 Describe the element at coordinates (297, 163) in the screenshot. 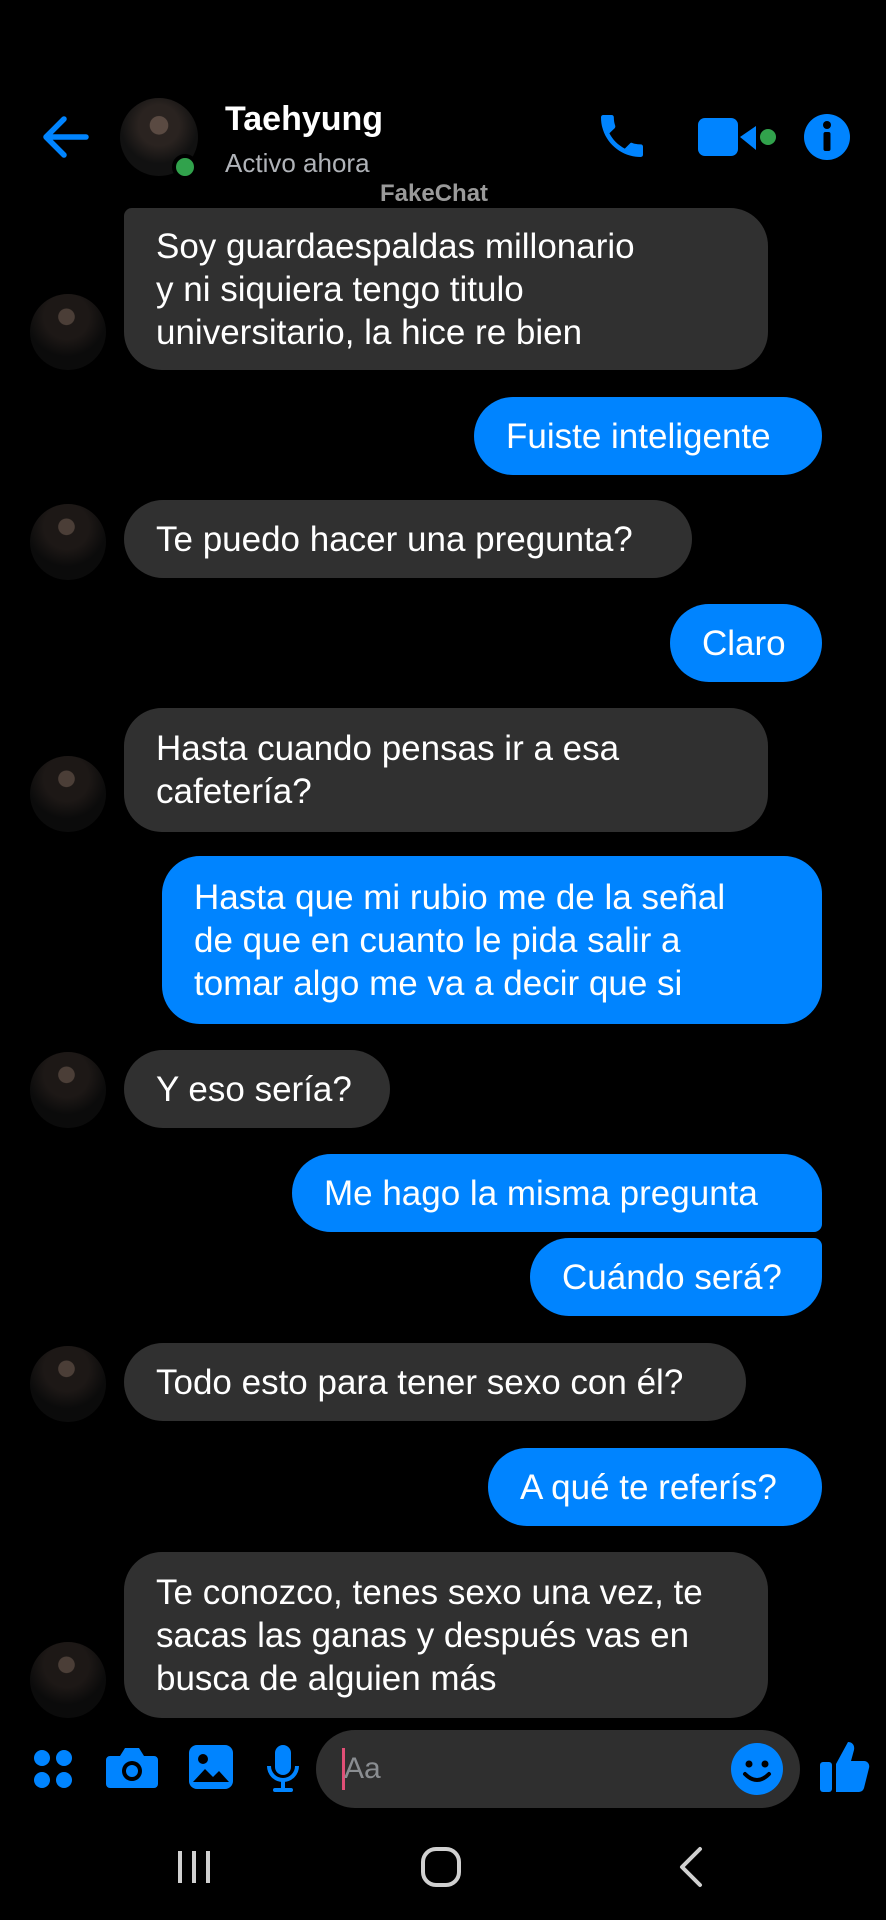

I see `contact-status: Activo ahora` at that location.